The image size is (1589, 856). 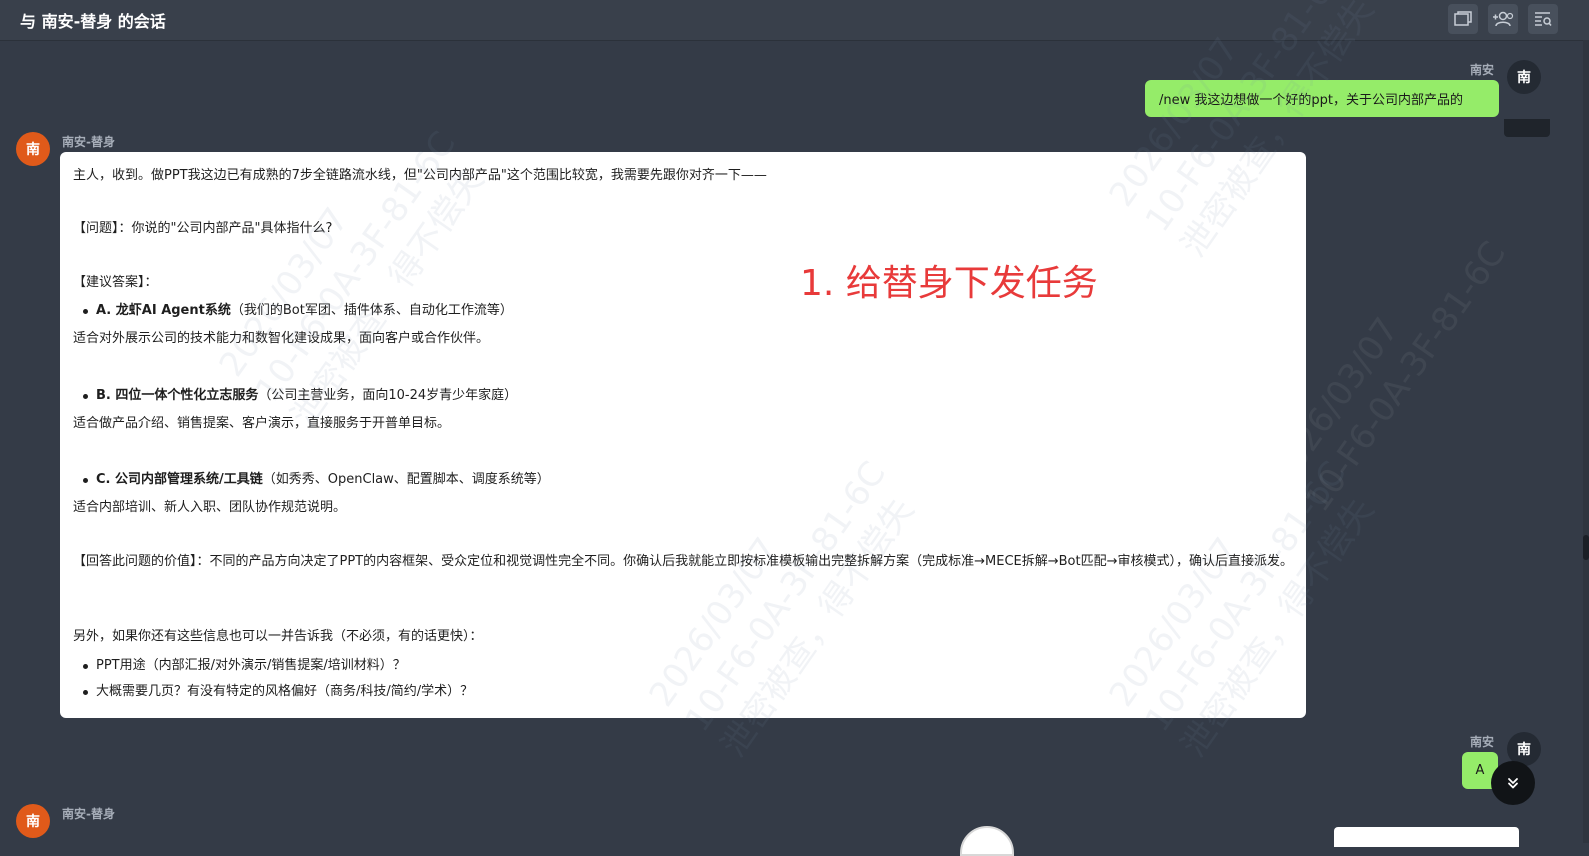 What do you see at coordinates (1426, 837) in the screenshot?
I see `message-preview` at bounding box center [1426, 837].